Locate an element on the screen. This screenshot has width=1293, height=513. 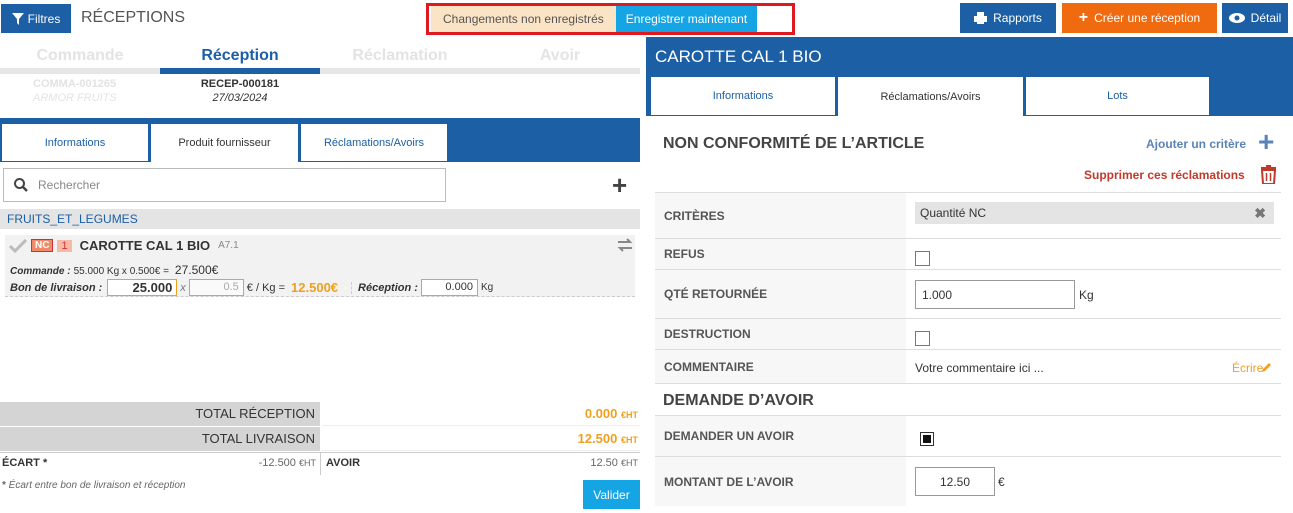
eye-icon is located at coordinates (1236, 18).